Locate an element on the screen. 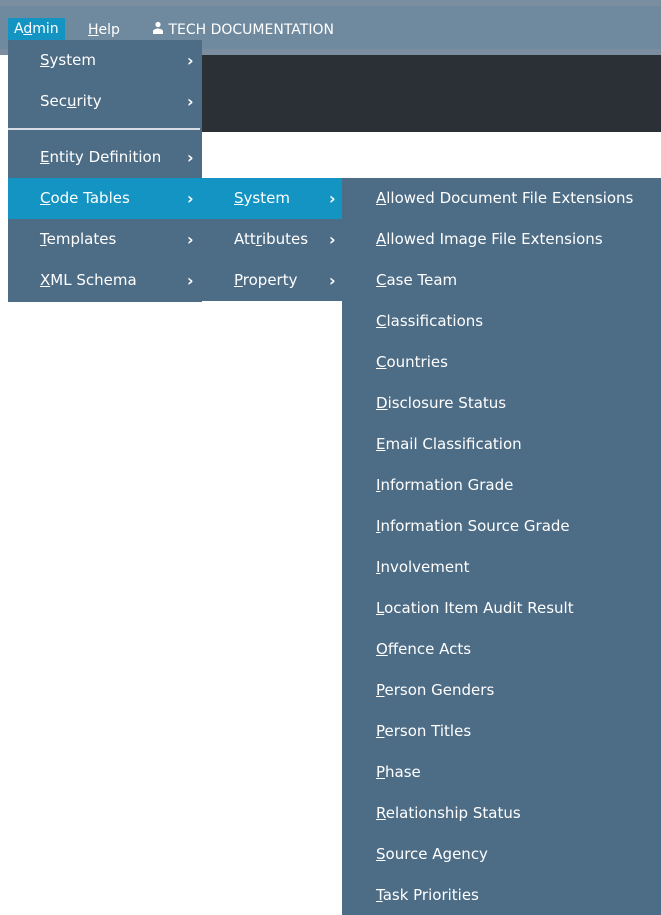 This screenshot has height=915, width=661. menu-item-code-tables: Code Tables › is located at coordinates (105, 198).